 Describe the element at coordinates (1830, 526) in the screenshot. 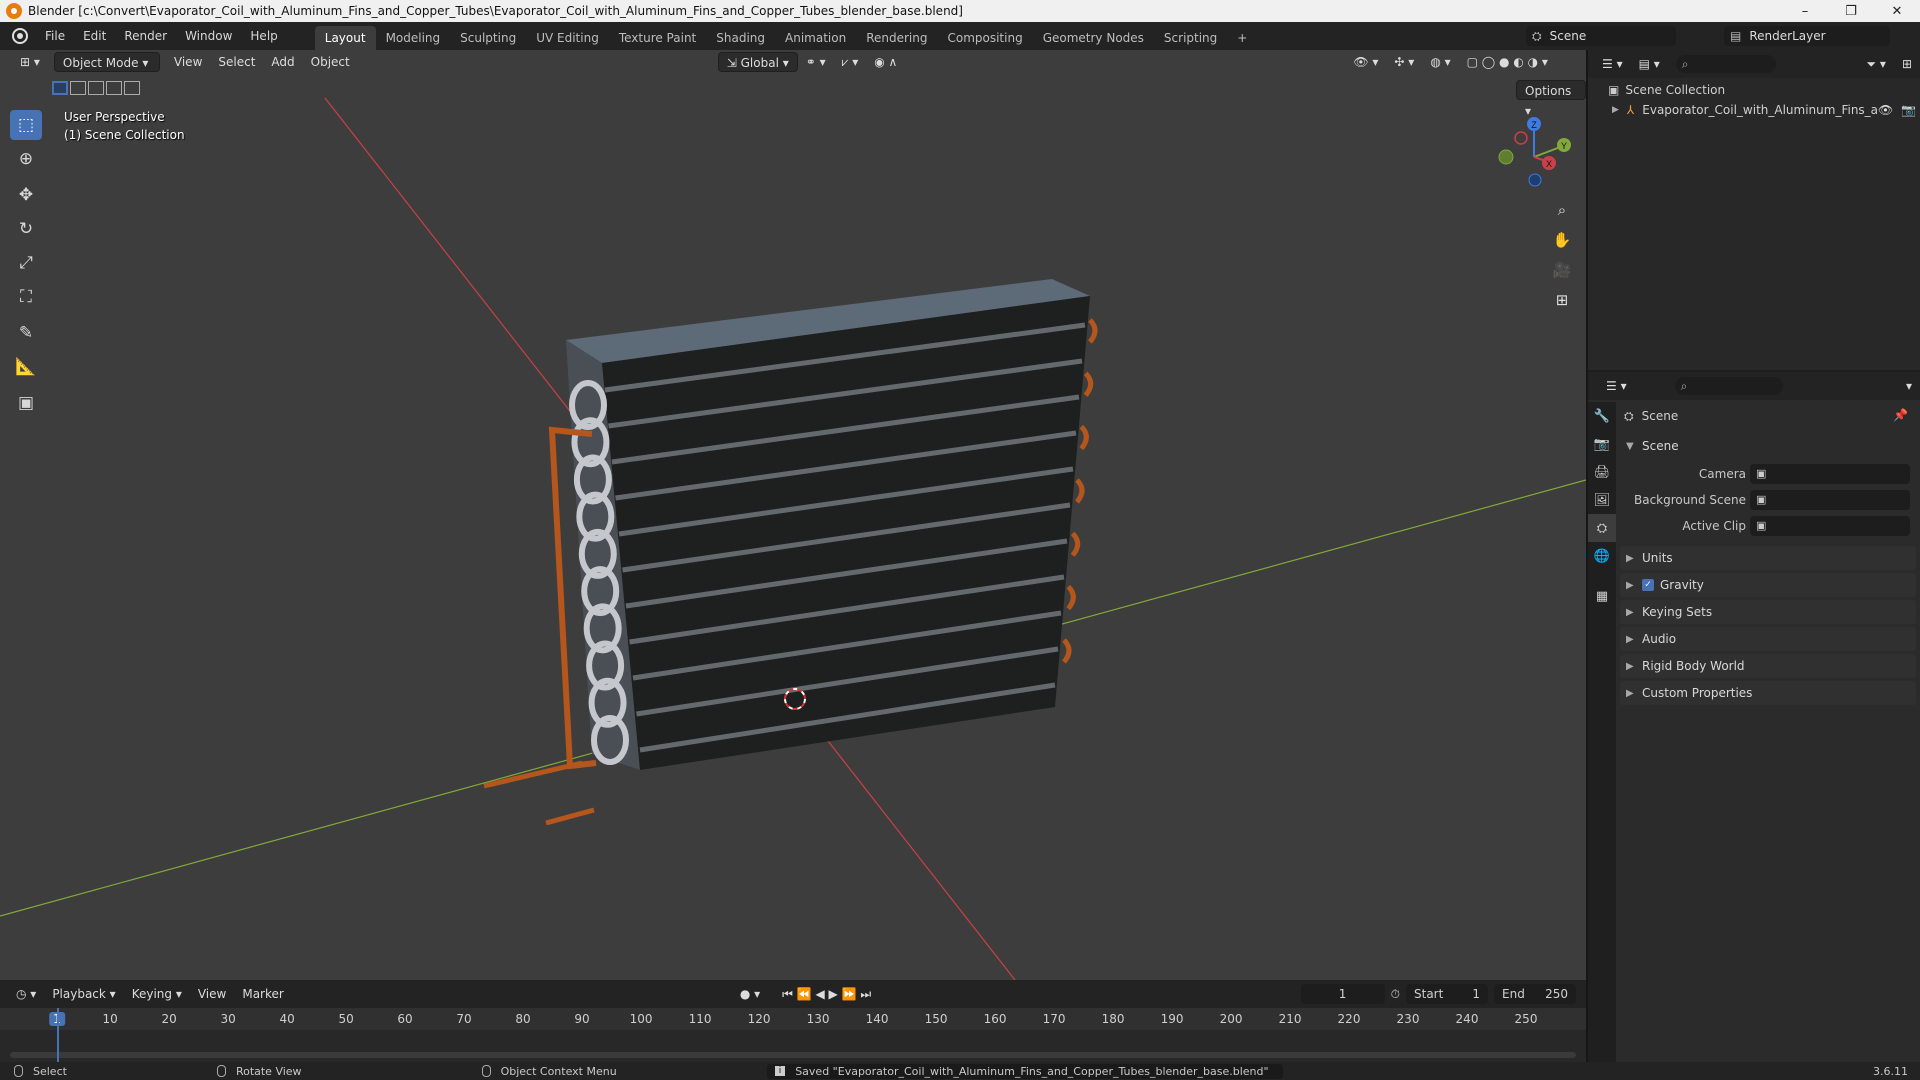

I see `field-input-active-clip: ▣` at that location.